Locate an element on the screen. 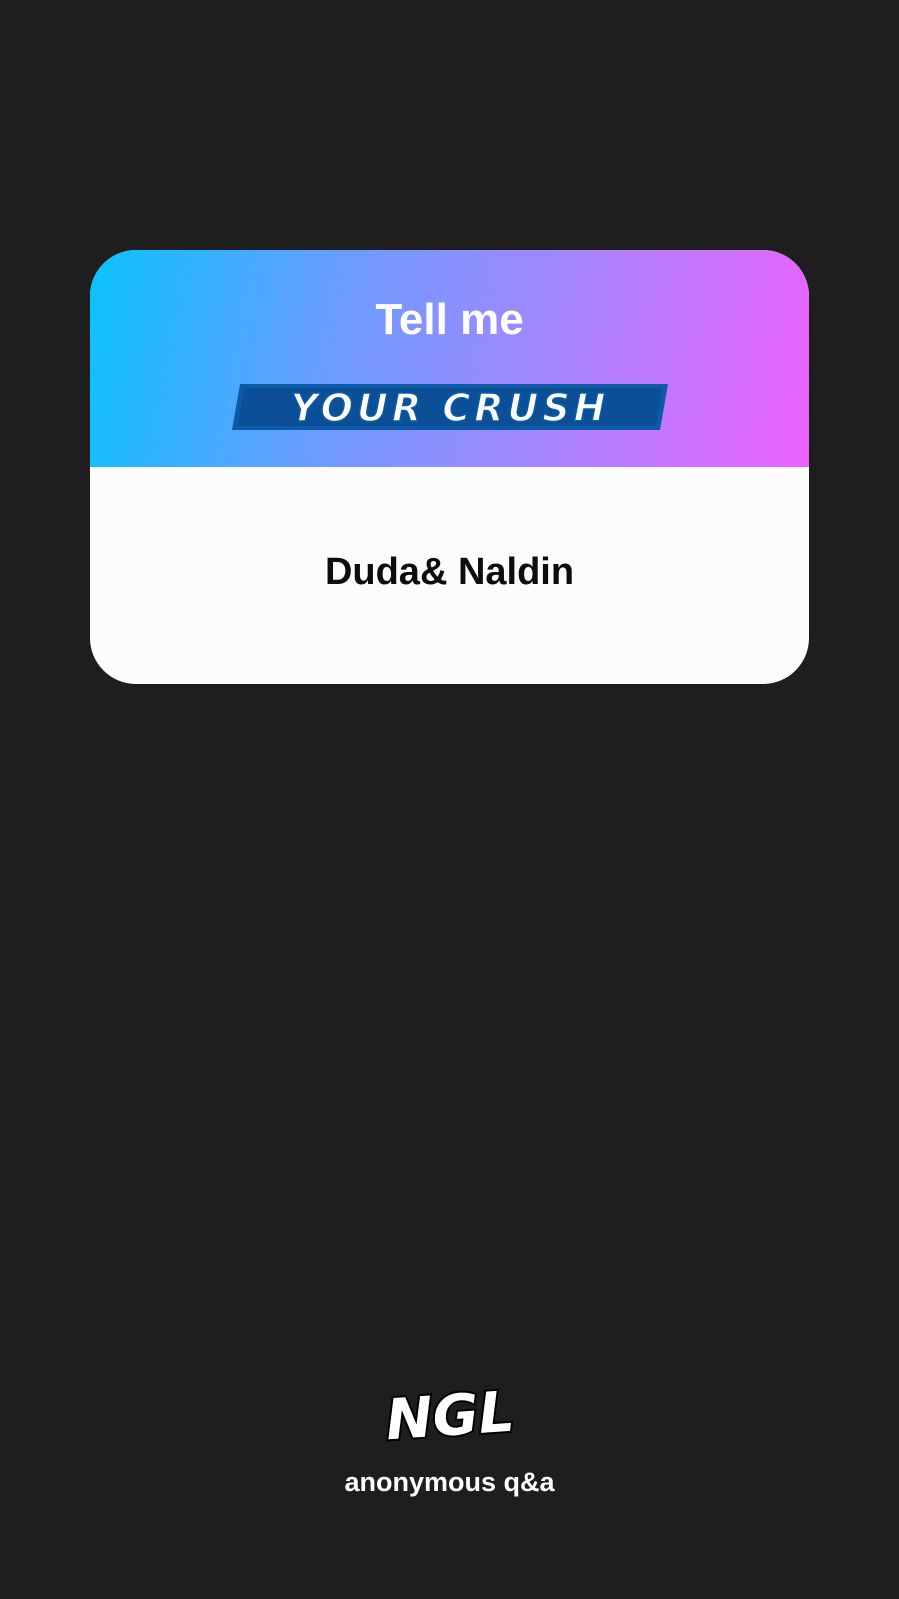 The height and width of the screenshot is (1599, 899). brand-tagline: anonymous q&a is located at coordinates (449, 1482).